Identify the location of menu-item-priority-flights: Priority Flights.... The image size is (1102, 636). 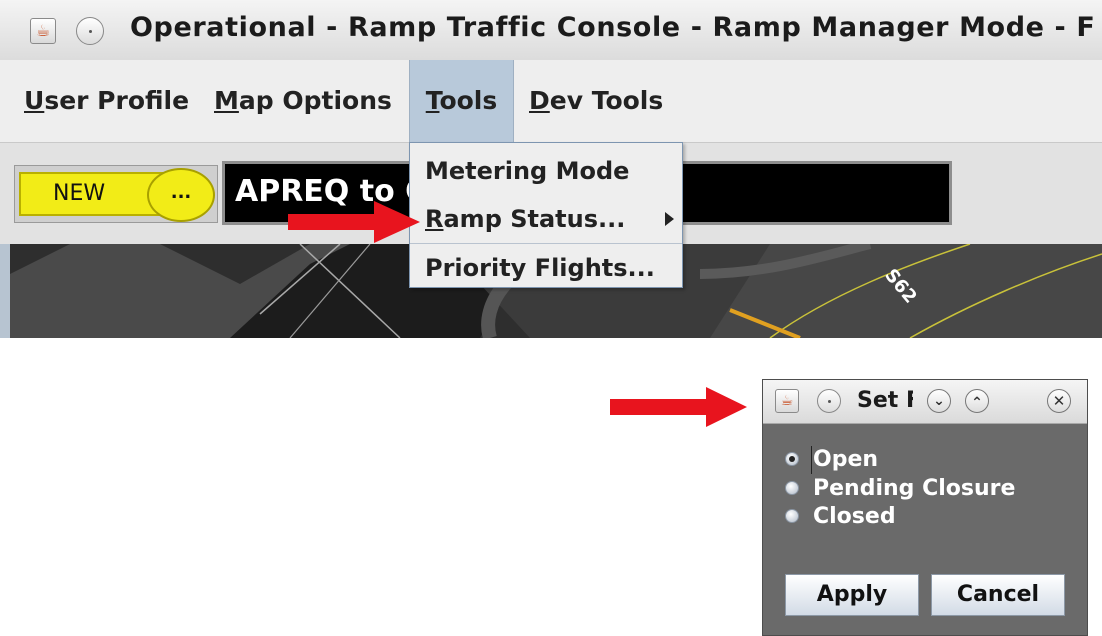
(546, 267).